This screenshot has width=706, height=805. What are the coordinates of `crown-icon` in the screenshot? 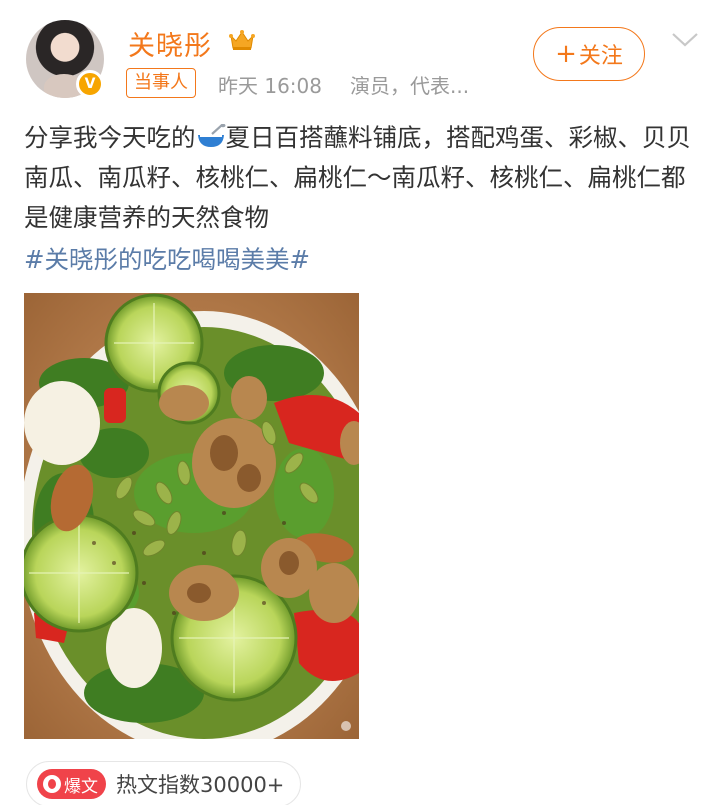 It's located at (242, 40).